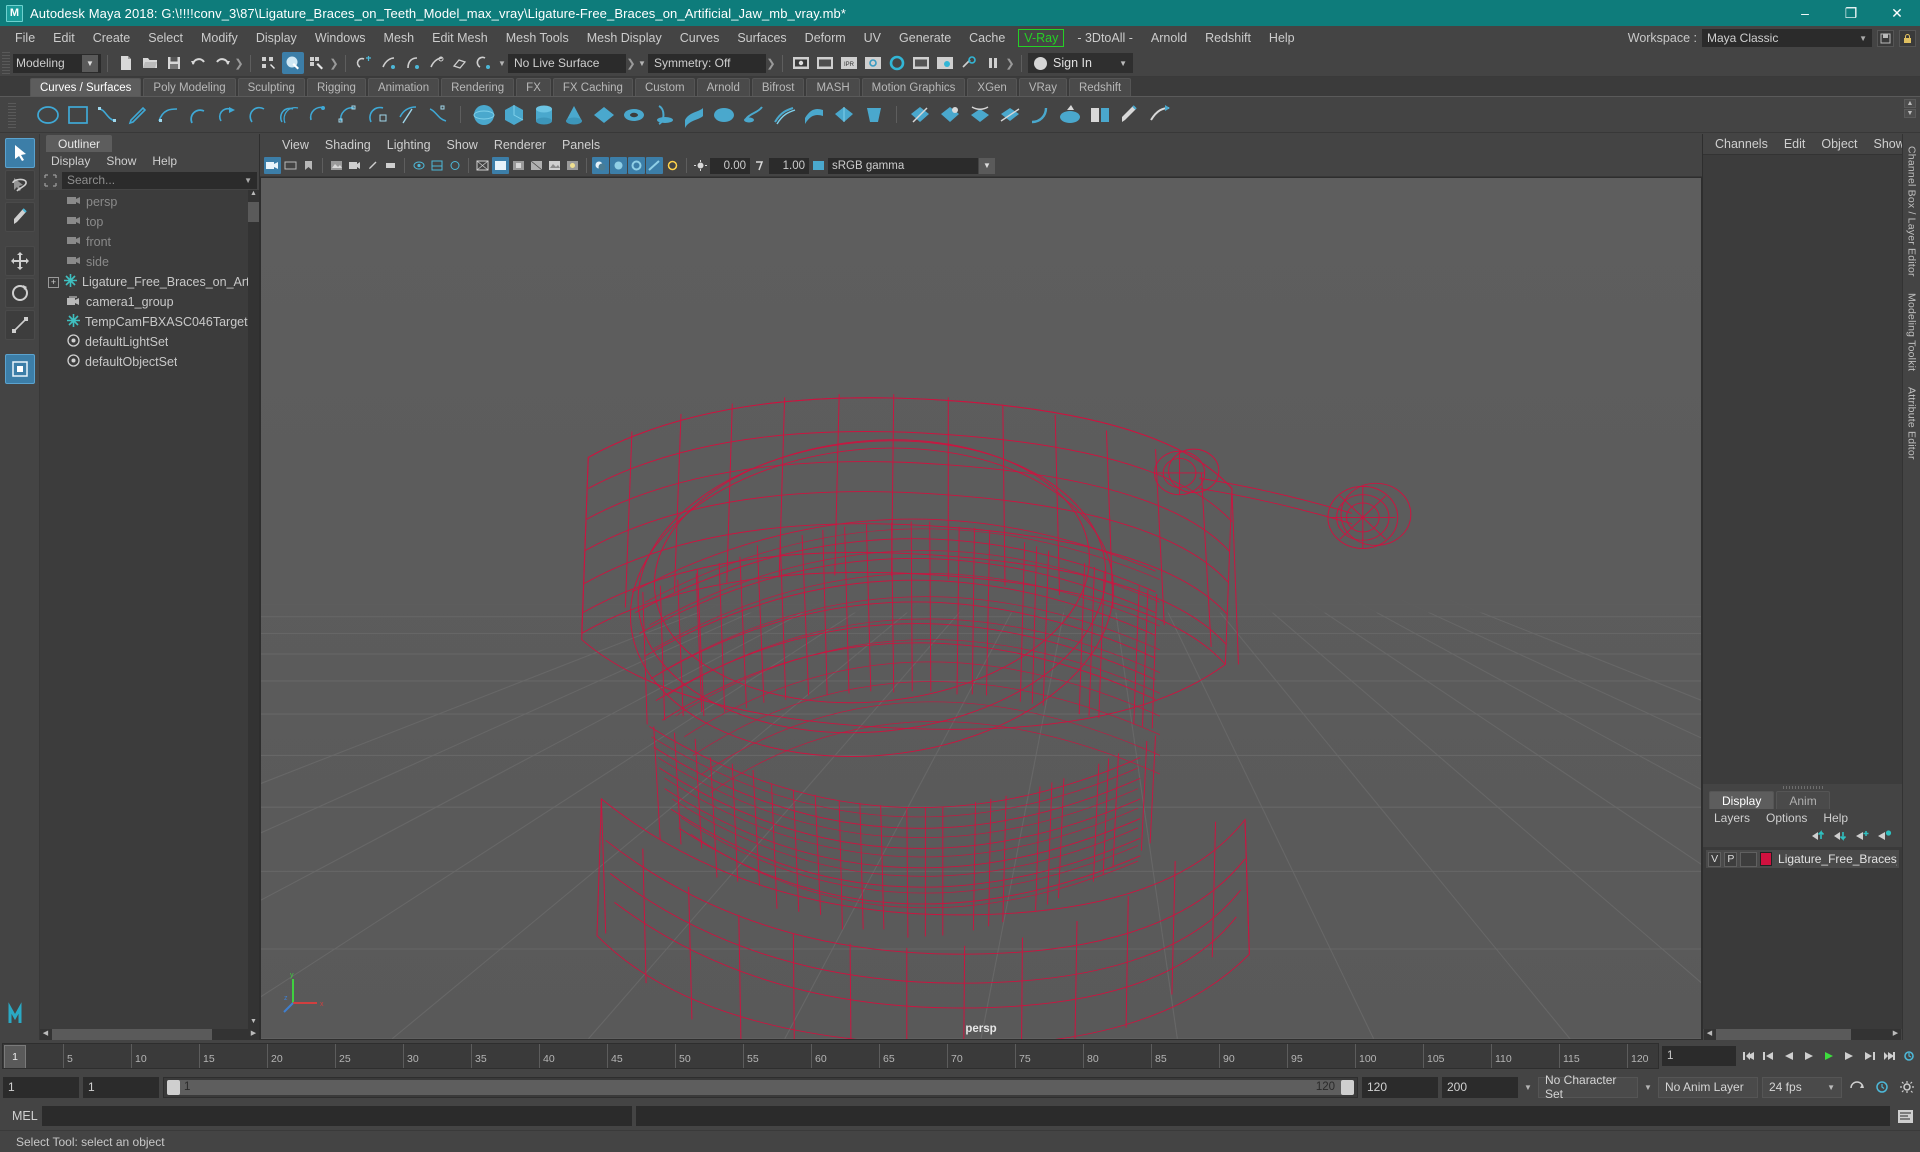 The width and height of the screenshot is (1920, 1152). I want to click on anti-alias-icon, so click(654, 165).